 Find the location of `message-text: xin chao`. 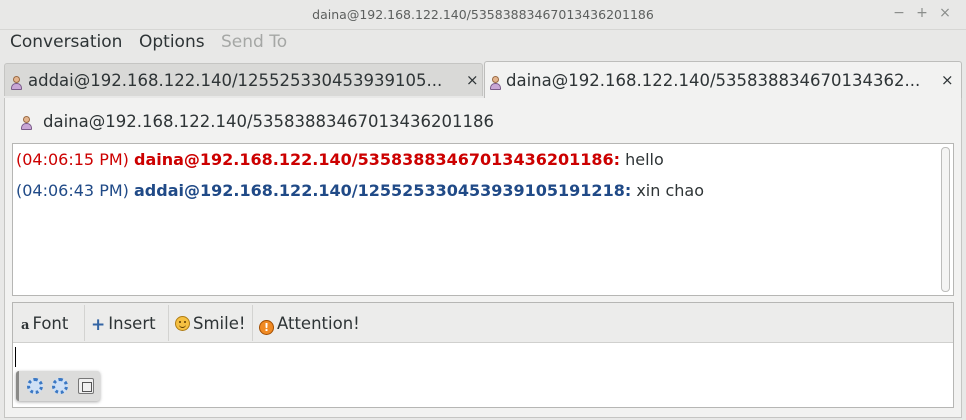

message-text: xin chao is located at coordinates (670, 190).